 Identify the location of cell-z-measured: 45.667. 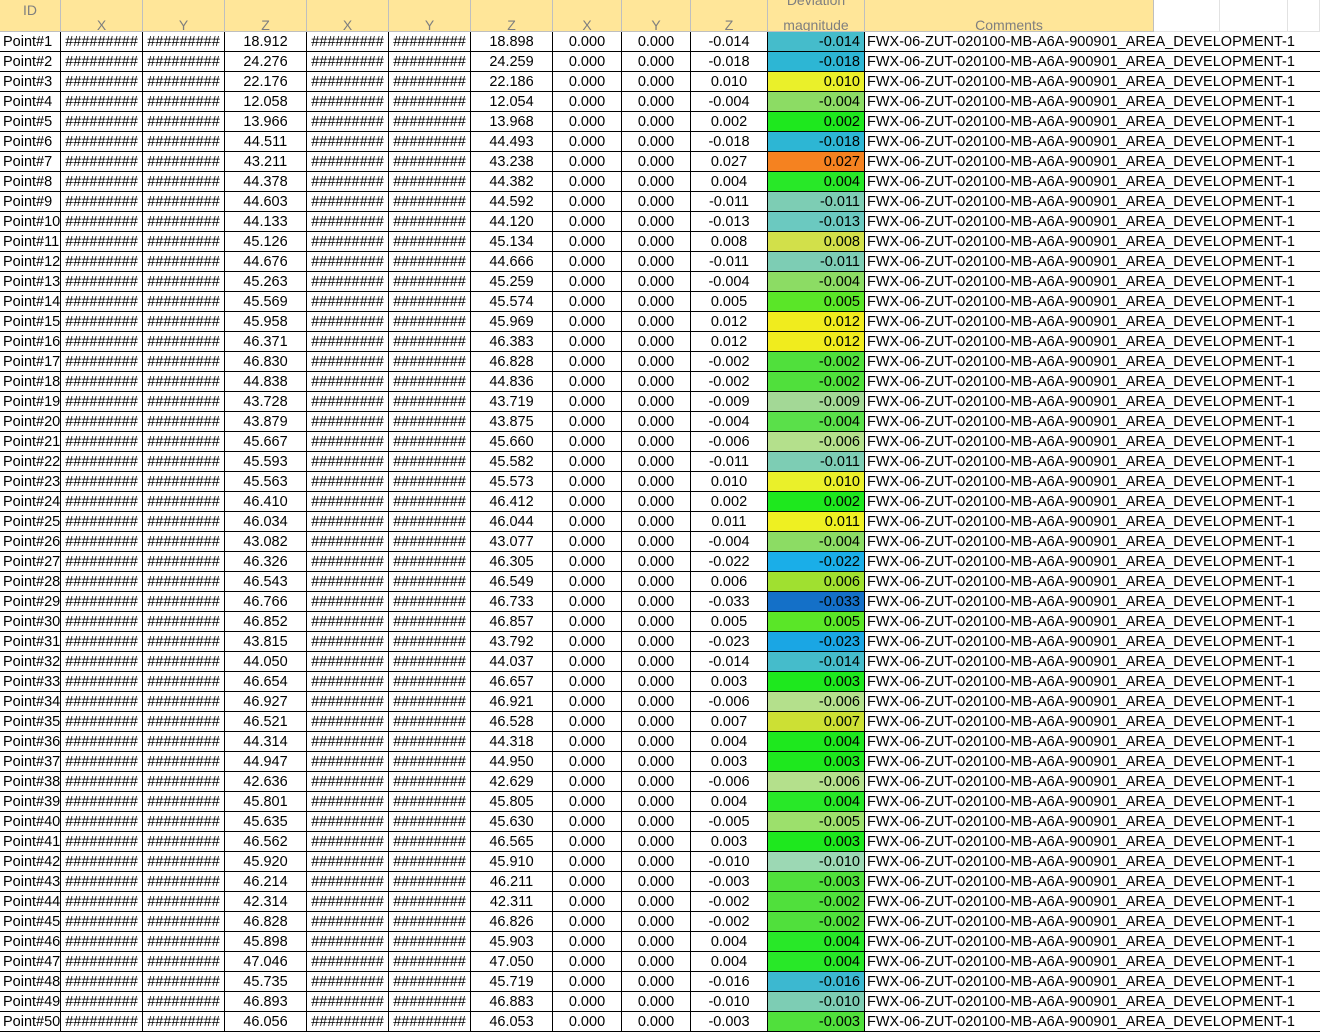
(266, 442).